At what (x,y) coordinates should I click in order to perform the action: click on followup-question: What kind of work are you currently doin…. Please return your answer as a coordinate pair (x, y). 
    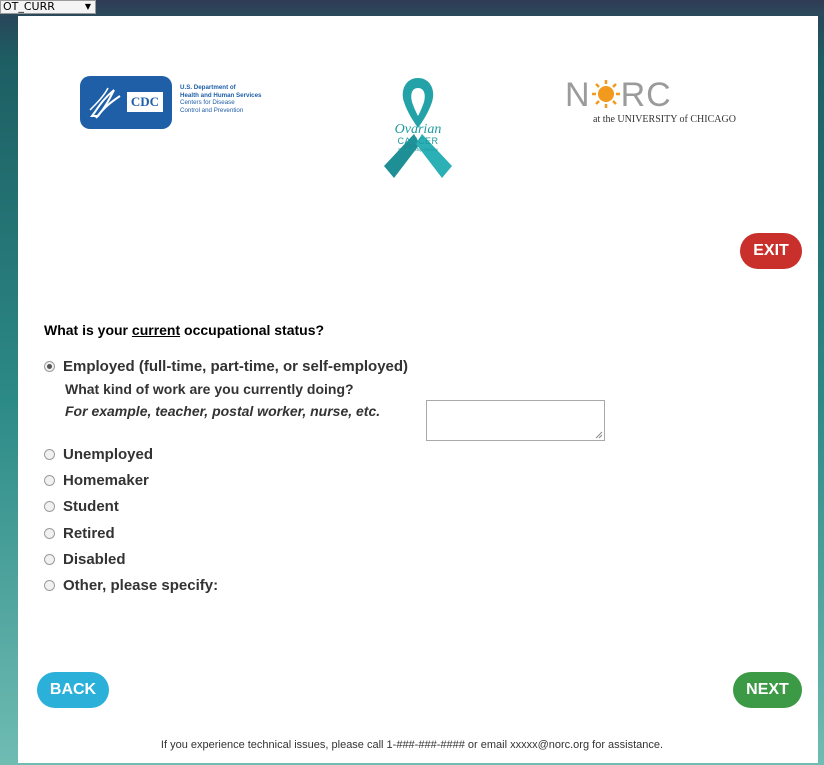
    Looking at the image, I should click on (209, 389).